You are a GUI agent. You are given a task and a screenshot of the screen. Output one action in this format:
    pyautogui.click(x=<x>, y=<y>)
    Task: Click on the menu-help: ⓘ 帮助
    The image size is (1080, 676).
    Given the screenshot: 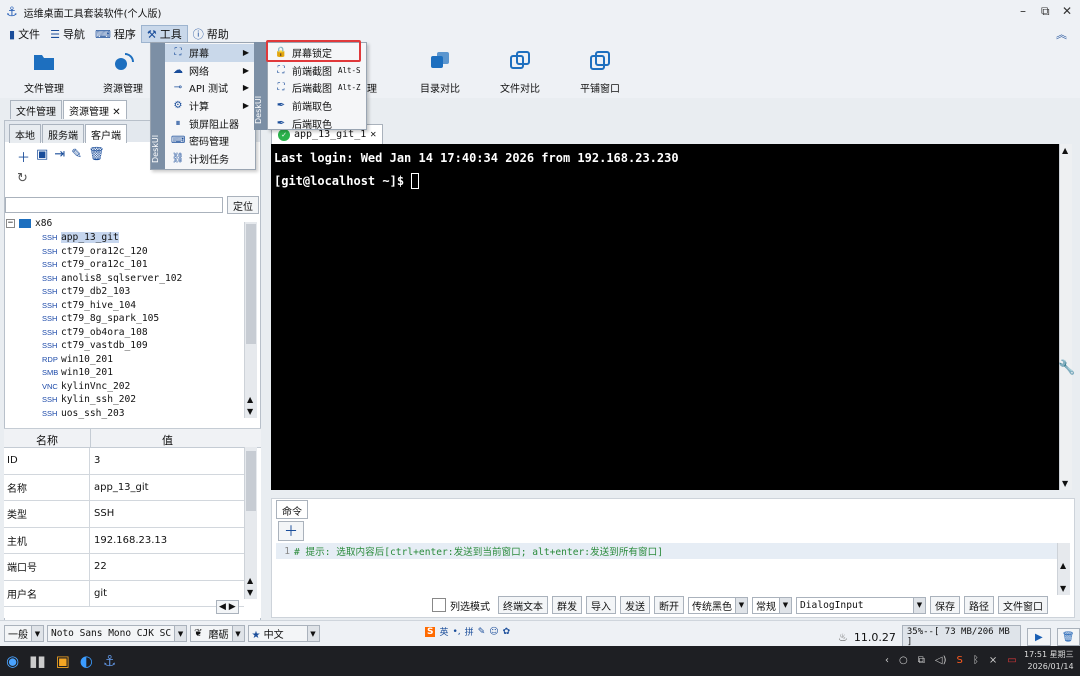 What is the action you would take?
    pyautogui.click(x=211, y=34)
    